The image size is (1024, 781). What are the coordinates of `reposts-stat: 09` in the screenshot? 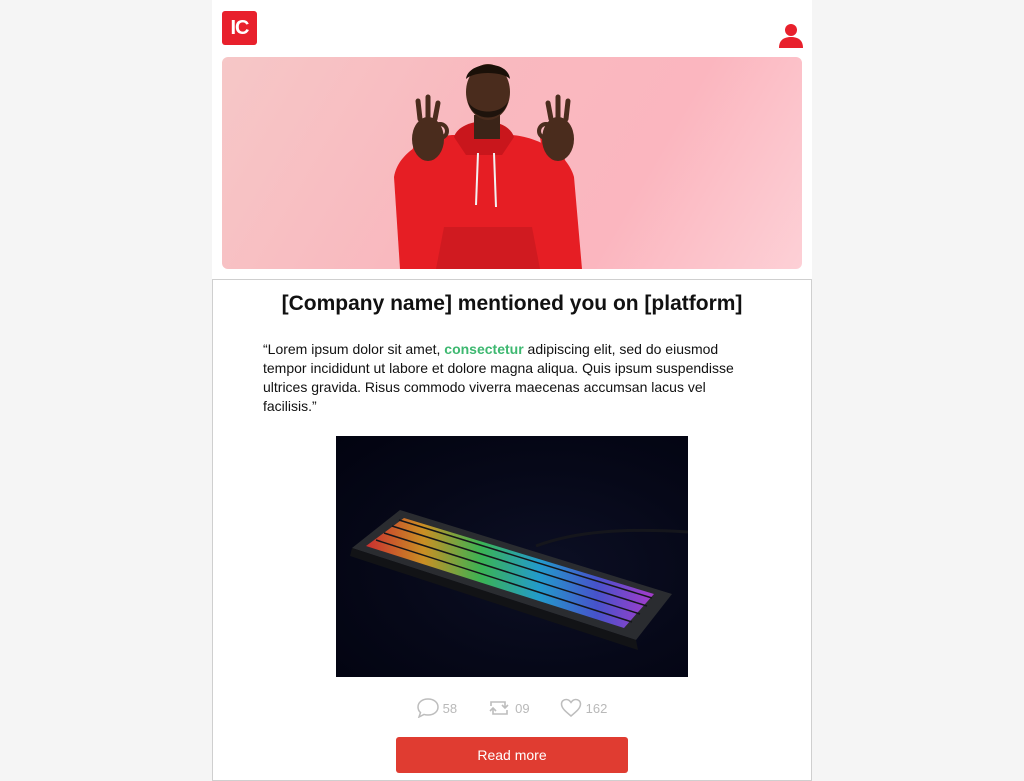 It's located at (508, 708).